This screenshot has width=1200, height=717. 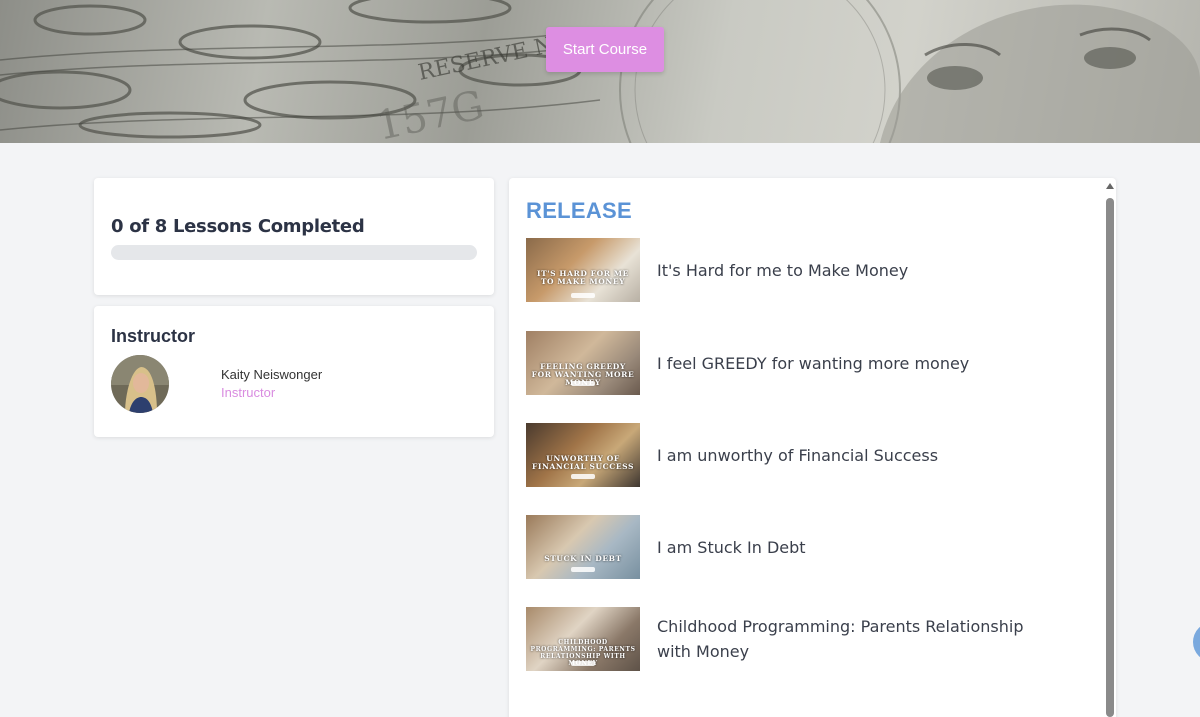 I want to click on lesson-thumbnail: IT'S HARD FOR ME TO MAKE MONEY, so click(x=583, y=270).